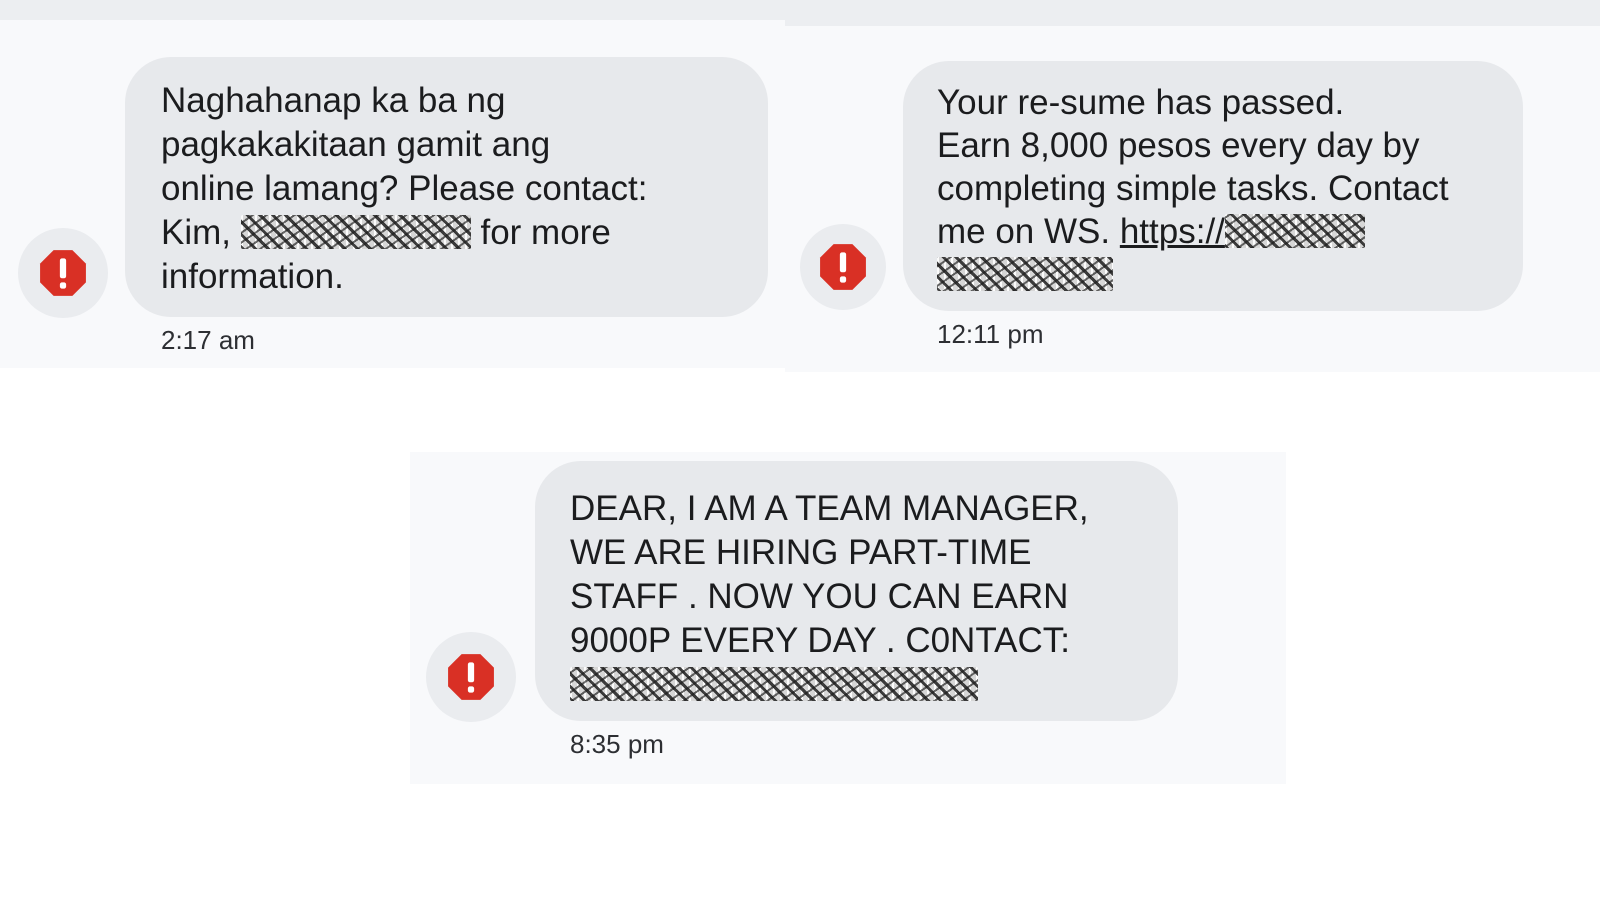  Describe the element at coordinates (829, 508) in the screenshot. I see `message-line: DEAR, I AM A TEAM MANAGER,` at that location.